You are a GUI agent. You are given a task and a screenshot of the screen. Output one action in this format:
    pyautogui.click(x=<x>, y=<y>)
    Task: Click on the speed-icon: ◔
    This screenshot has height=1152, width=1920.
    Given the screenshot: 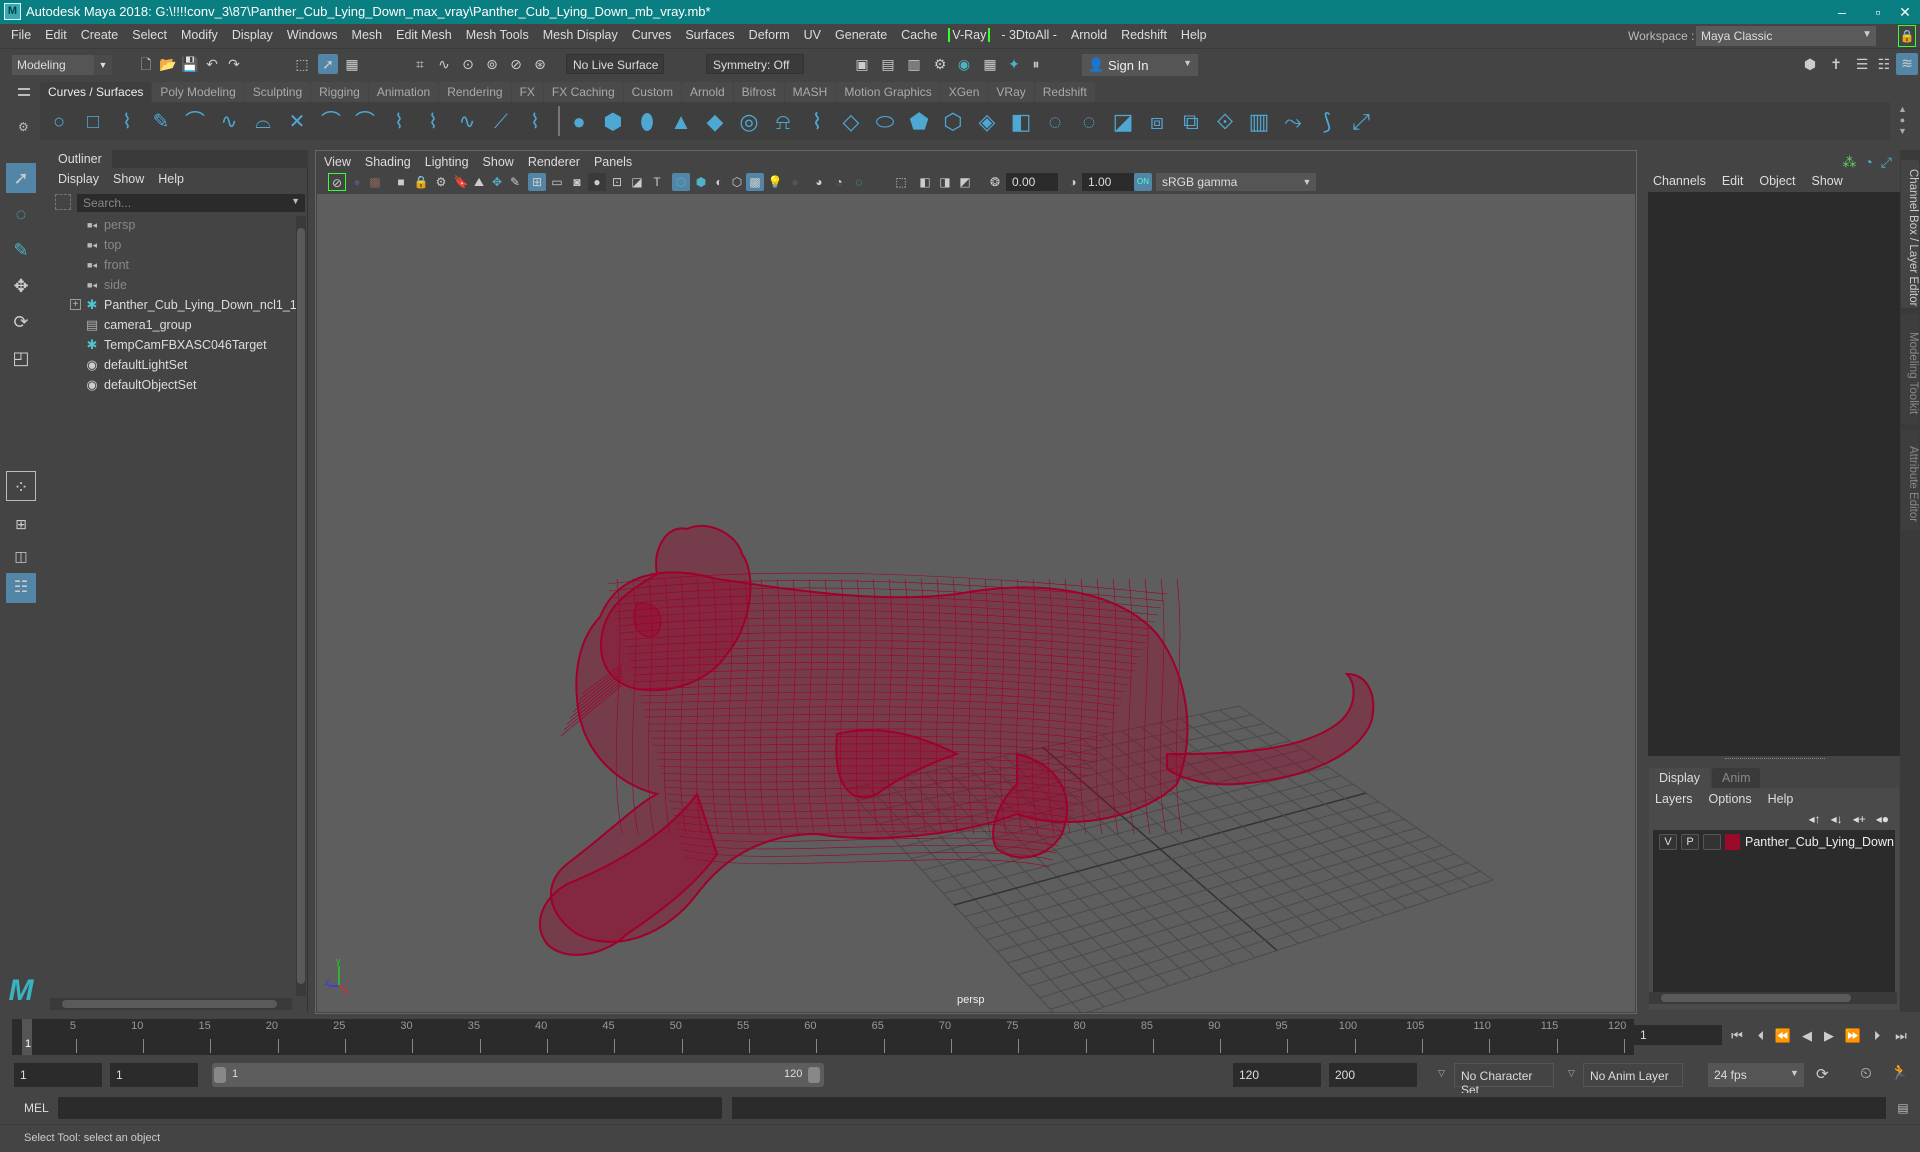 What is the action you would take?
    pyautogui.click(x=1868, y=162)
    